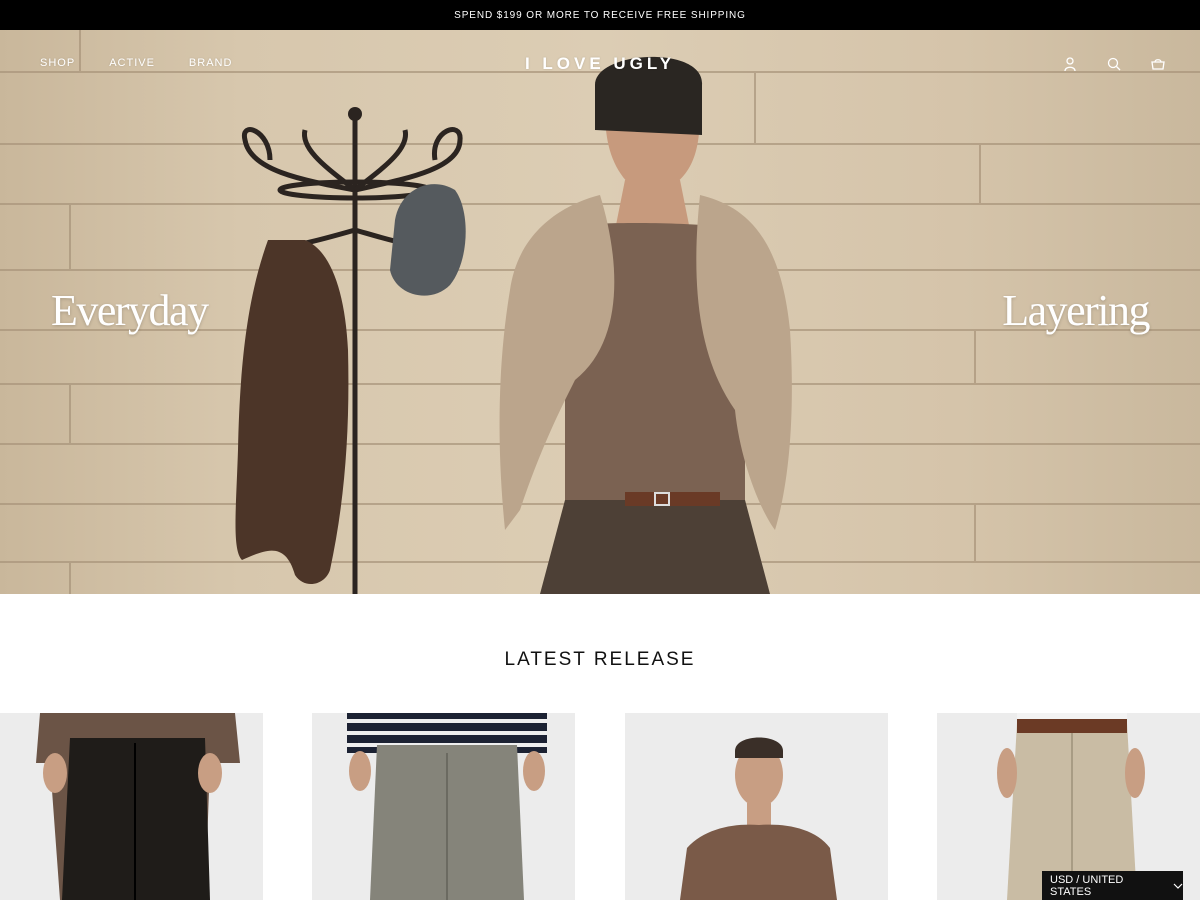  I want to click on chevron-down-icon, so click(1178, 886).